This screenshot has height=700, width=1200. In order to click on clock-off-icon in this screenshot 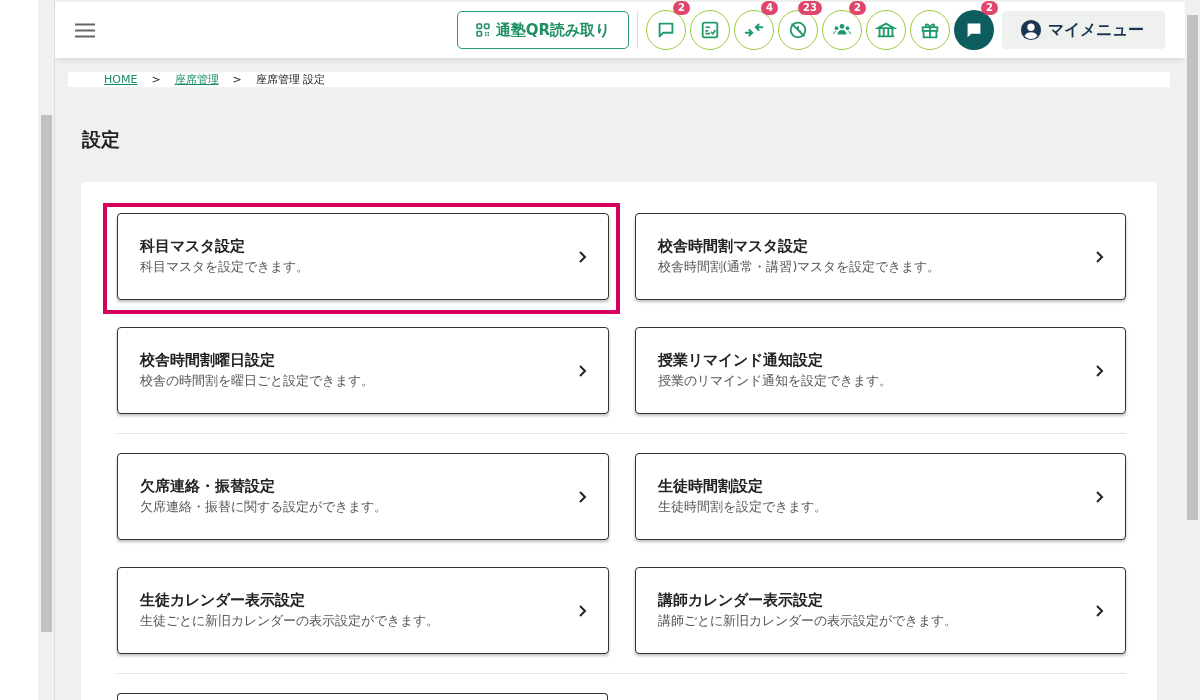, I will do `click(798, 30)`.